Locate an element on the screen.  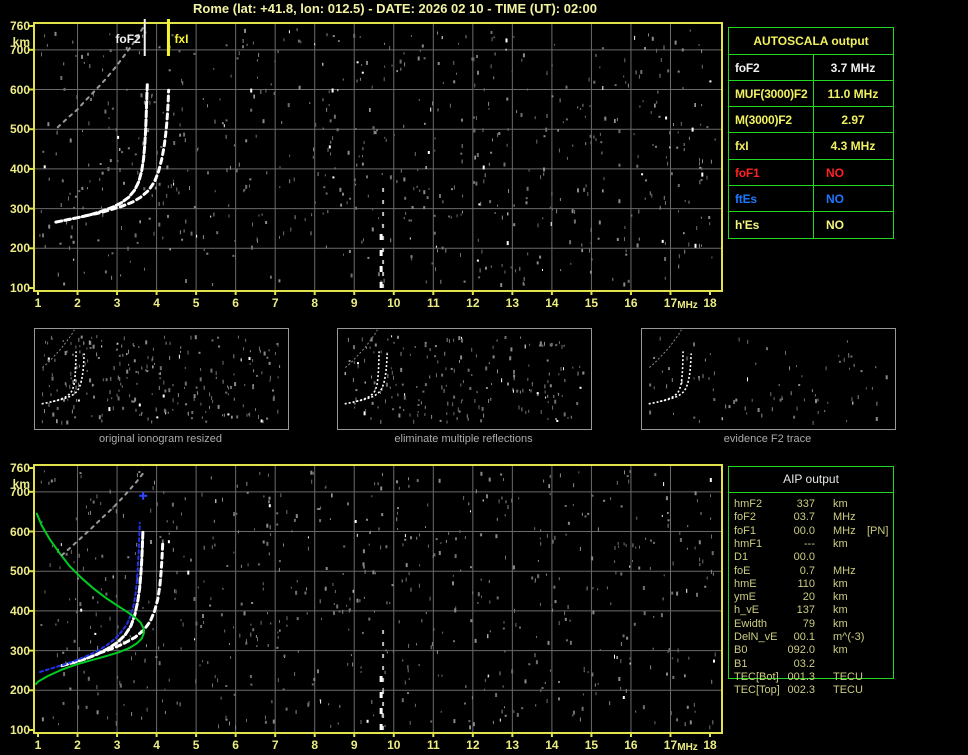
aip-param-unit: MHz is located at coordinates (844, 530).